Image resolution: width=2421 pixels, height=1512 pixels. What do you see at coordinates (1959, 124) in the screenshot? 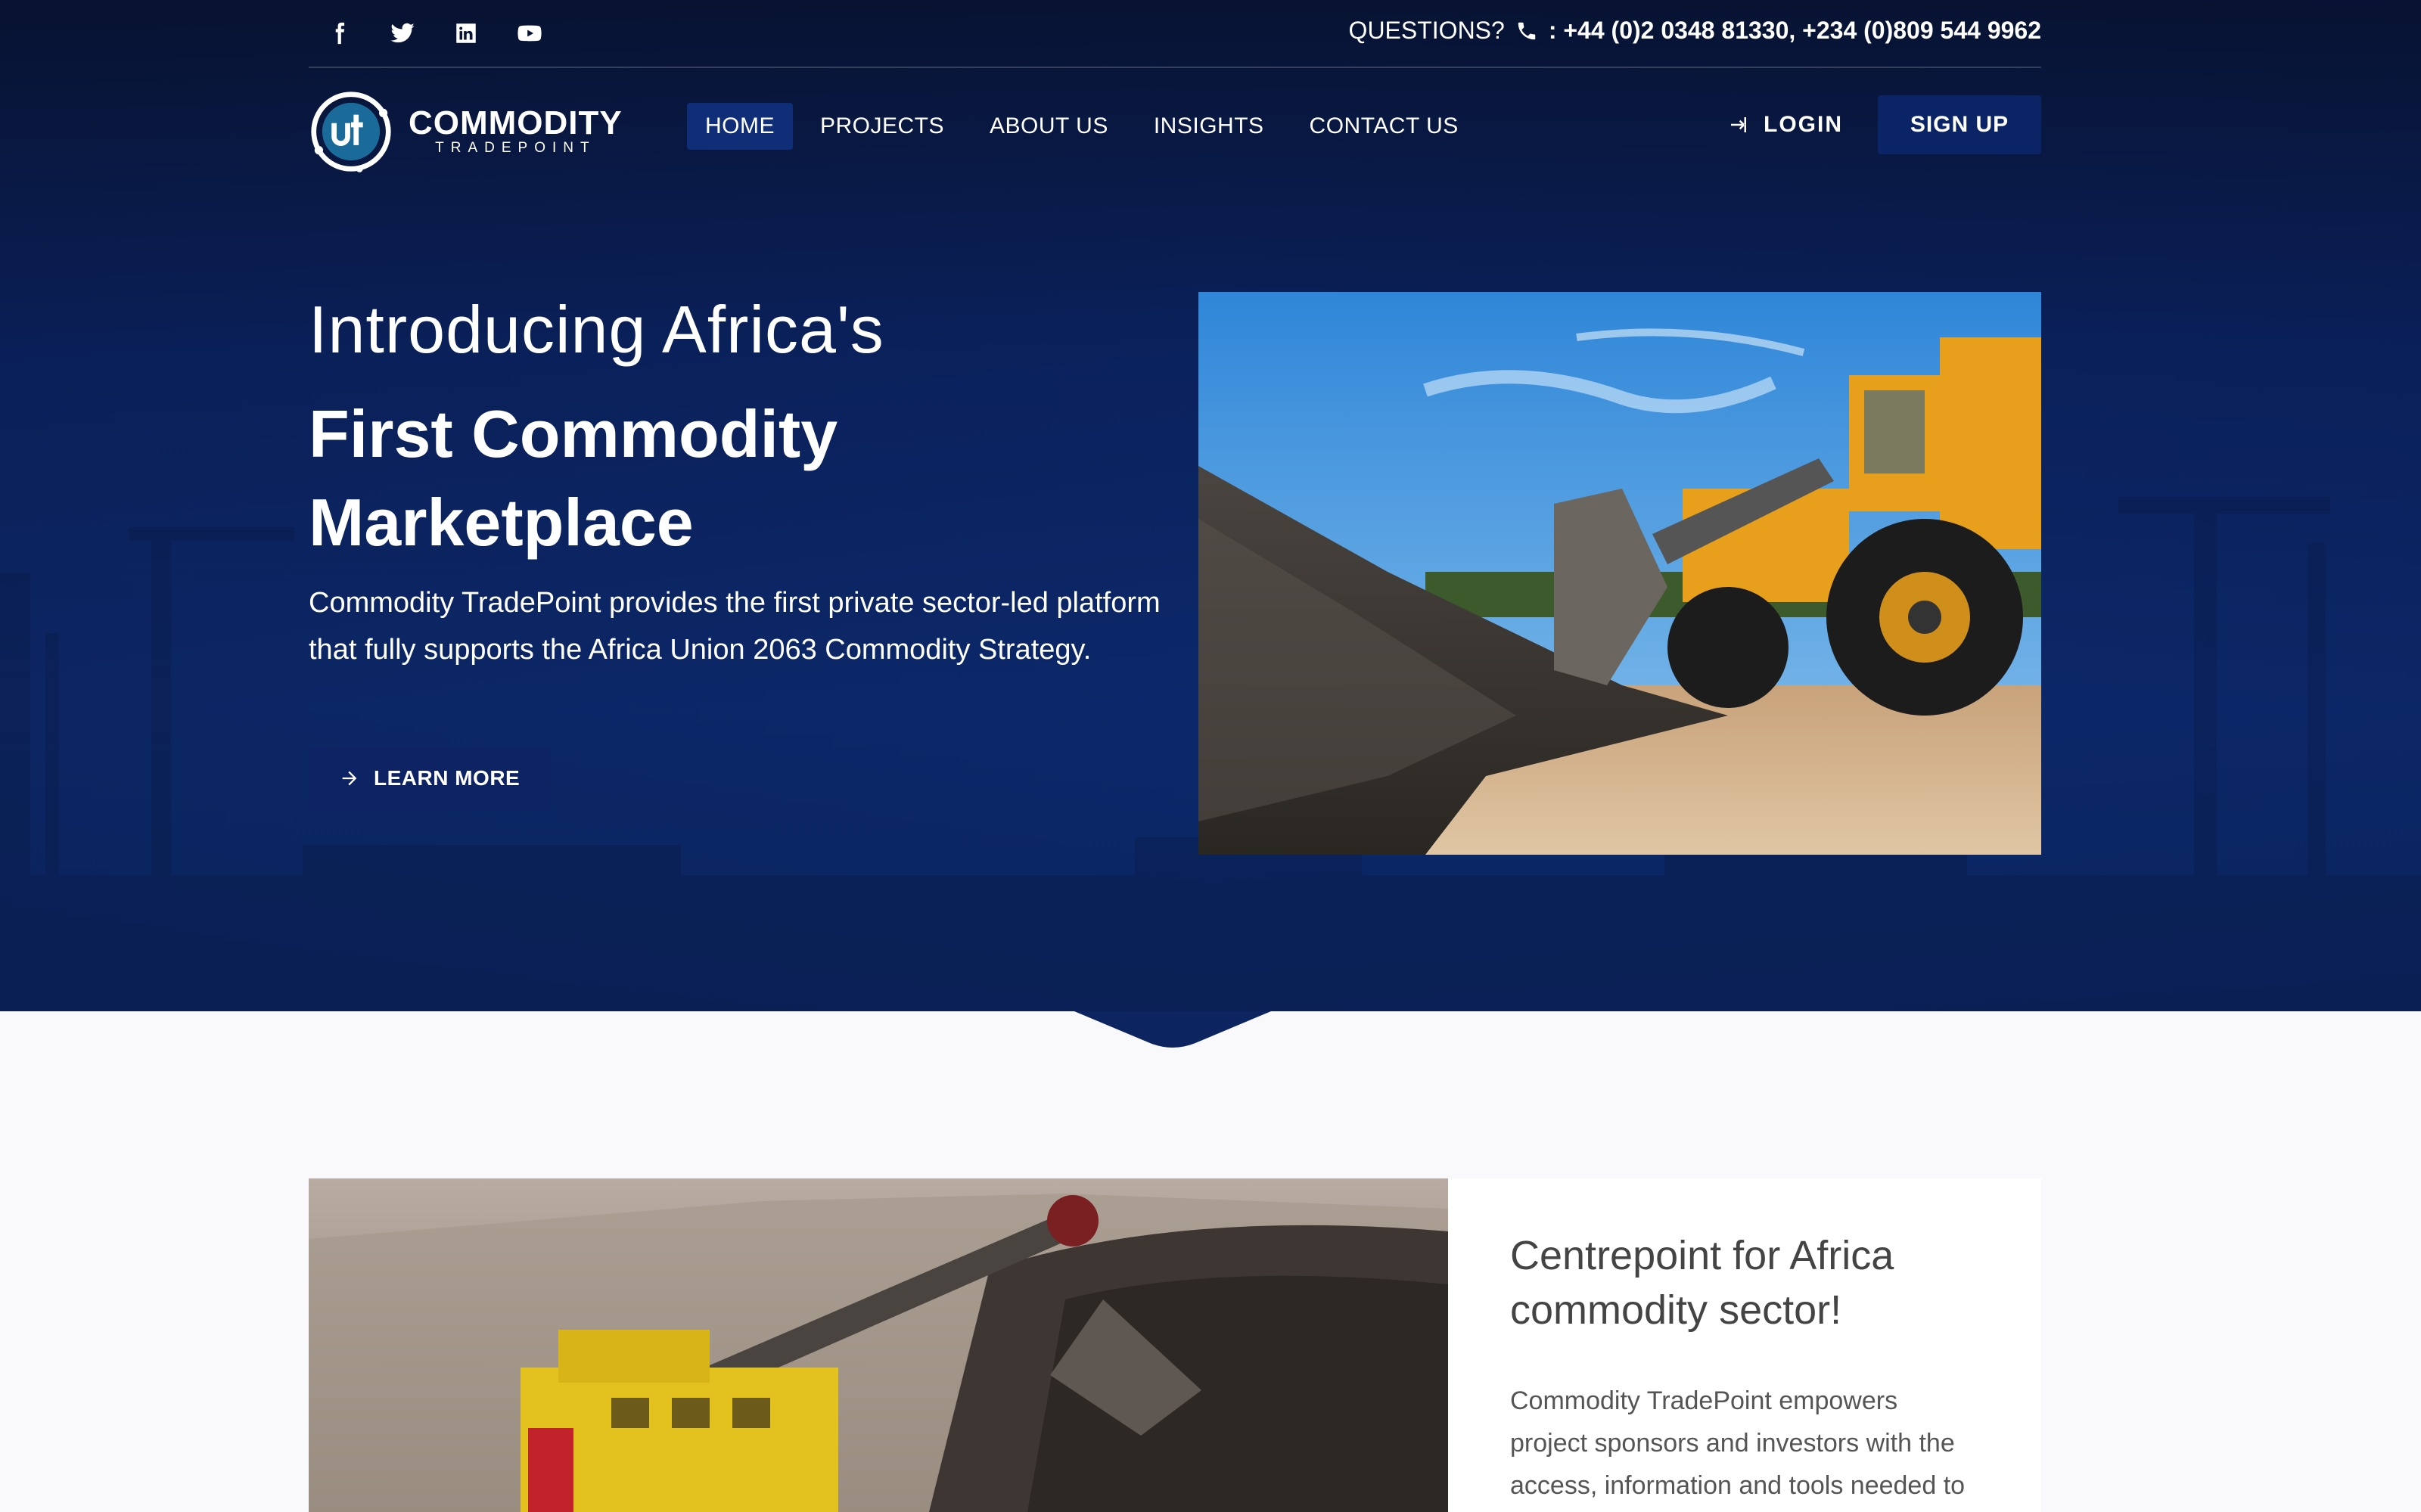
I see `sign-up-button: SIGN UP` at bounding box center [1959, 124].